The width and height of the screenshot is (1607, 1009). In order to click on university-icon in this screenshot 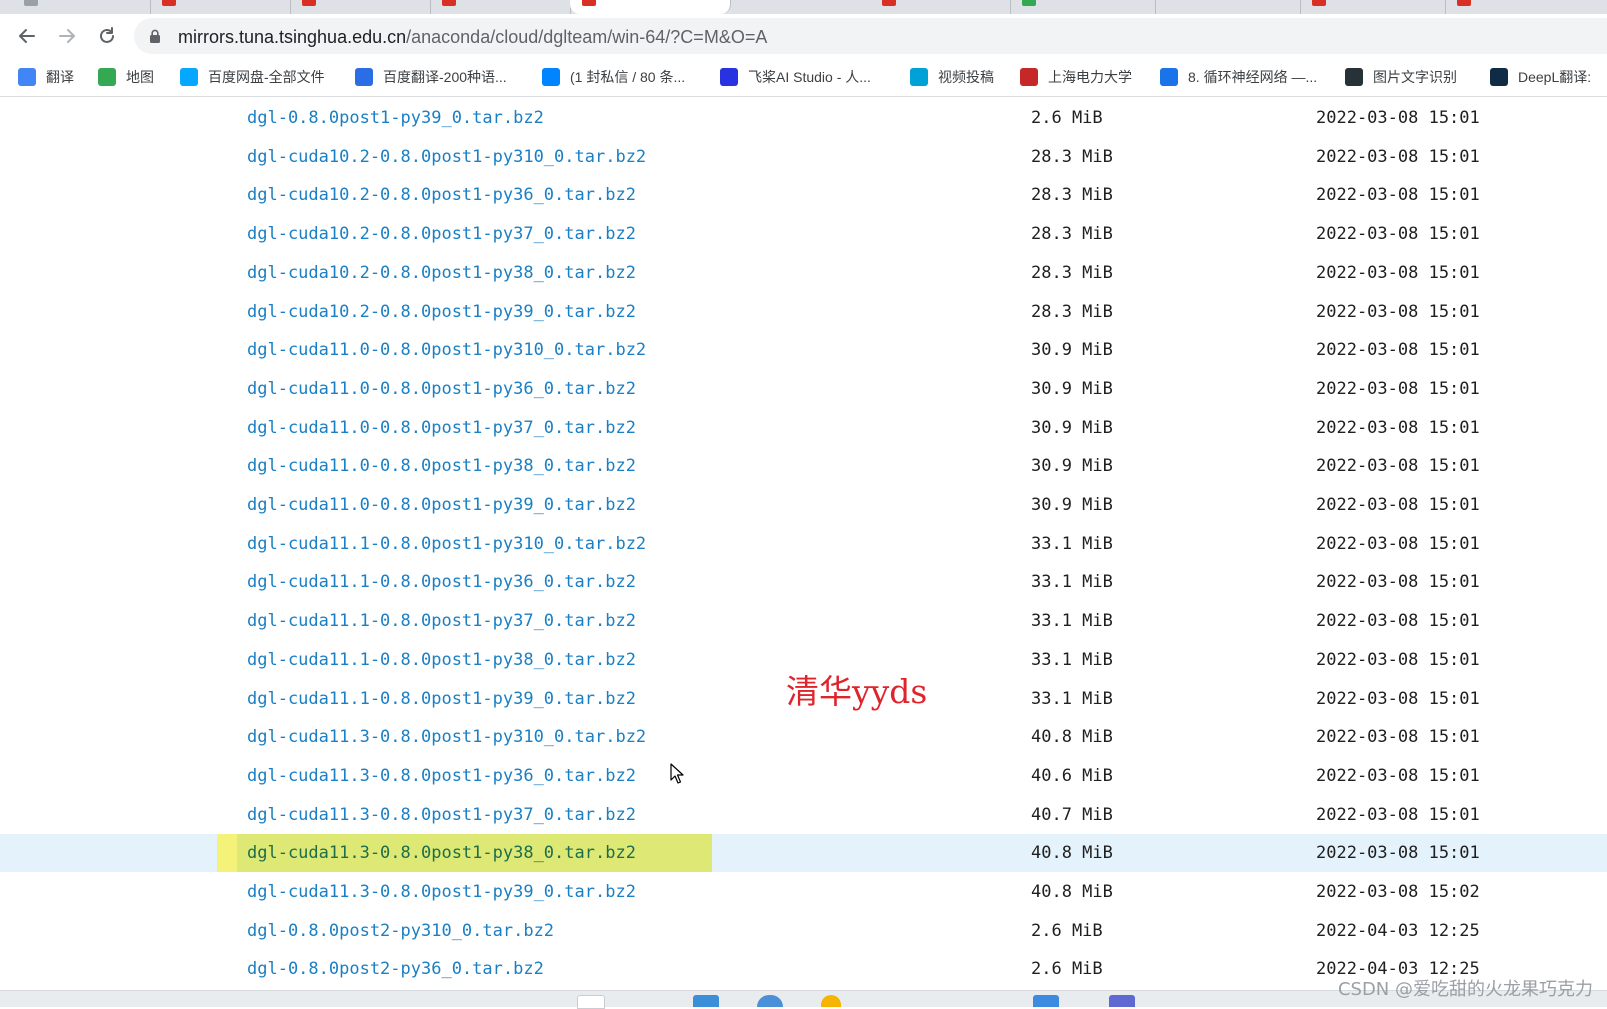, I will do `click(1029, 77)`.